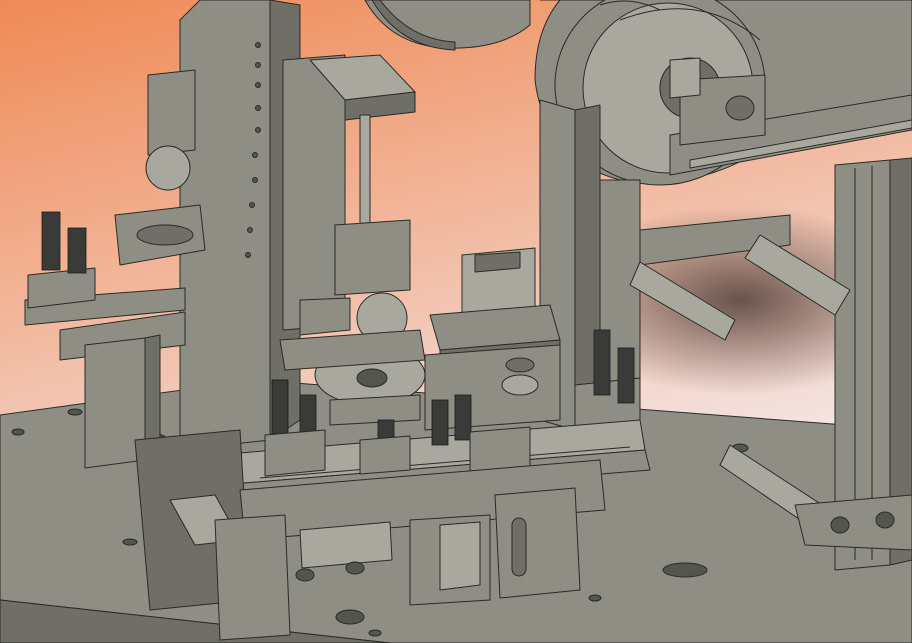  I want to click on foot-bracket, so click(853, 522).